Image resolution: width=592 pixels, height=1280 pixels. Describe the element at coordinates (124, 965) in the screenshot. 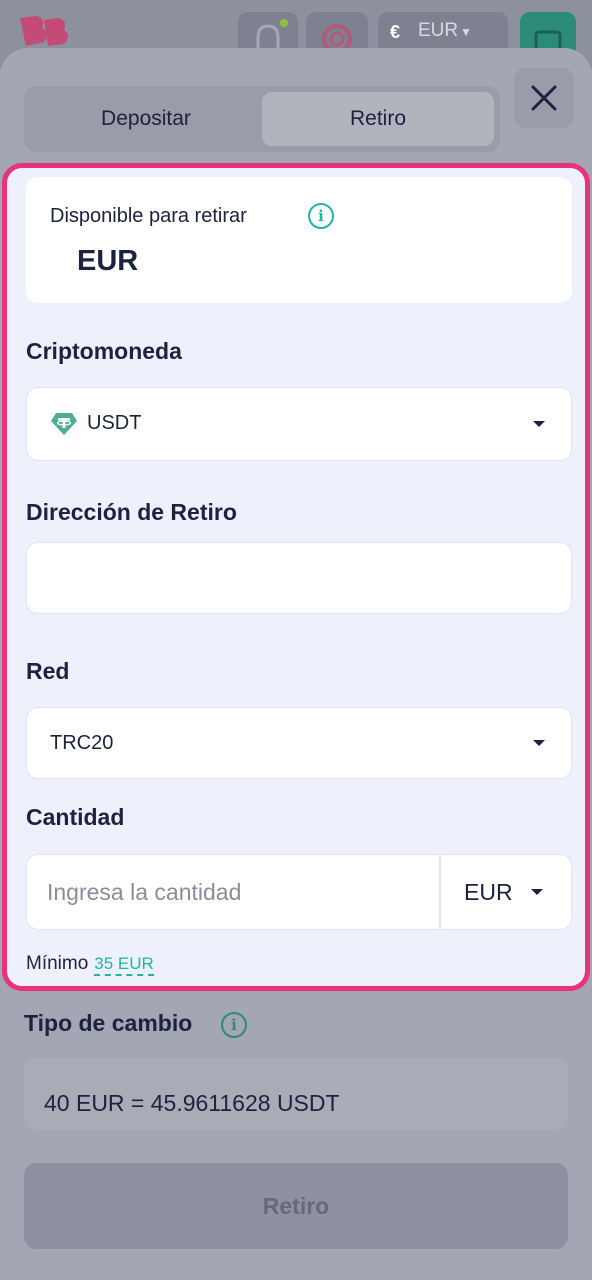

I see `minimum-value: 35 EUR` at that location.